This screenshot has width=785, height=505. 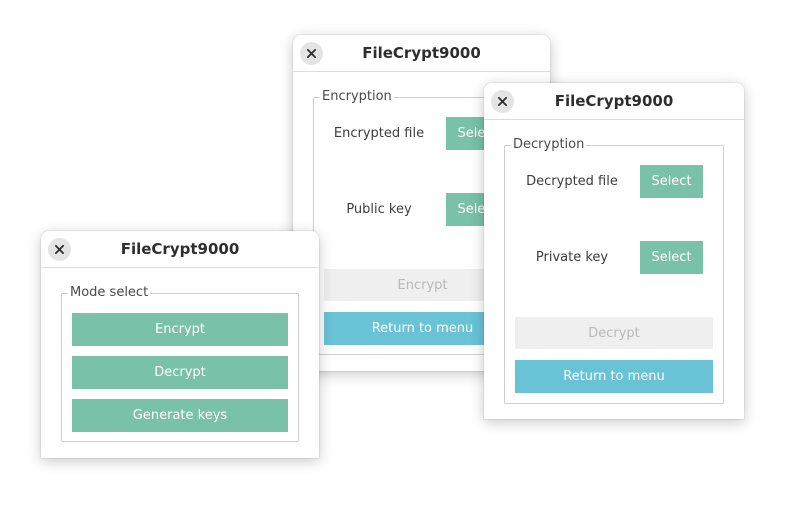 What do you see at coordinates (109, 293) in the screenshot?
I see `mode-select-group-label: Mode select` at bounding box center [109, 293].